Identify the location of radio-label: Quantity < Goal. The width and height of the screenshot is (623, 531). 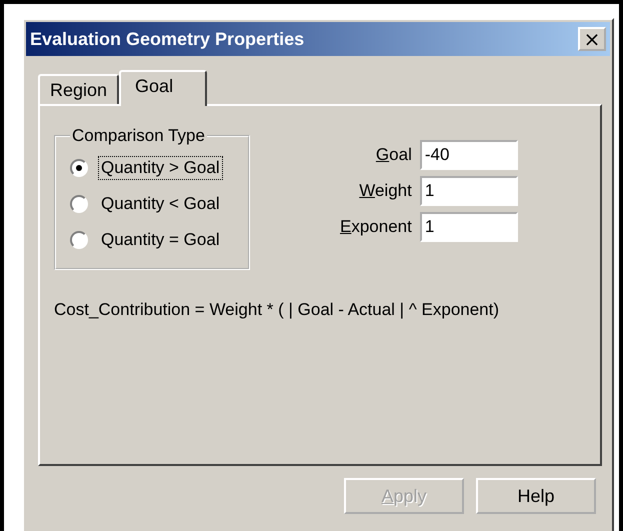
(160, 204).